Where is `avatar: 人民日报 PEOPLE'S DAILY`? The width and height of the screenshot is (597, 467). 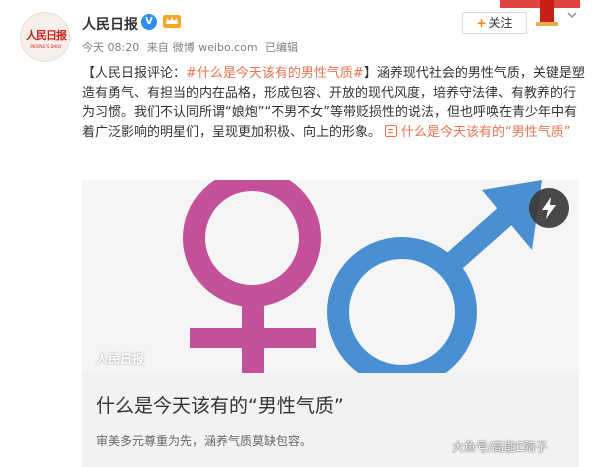 avatar: 人民日报 PEOPLE'S DAILY is located at coordinates (45, 37).